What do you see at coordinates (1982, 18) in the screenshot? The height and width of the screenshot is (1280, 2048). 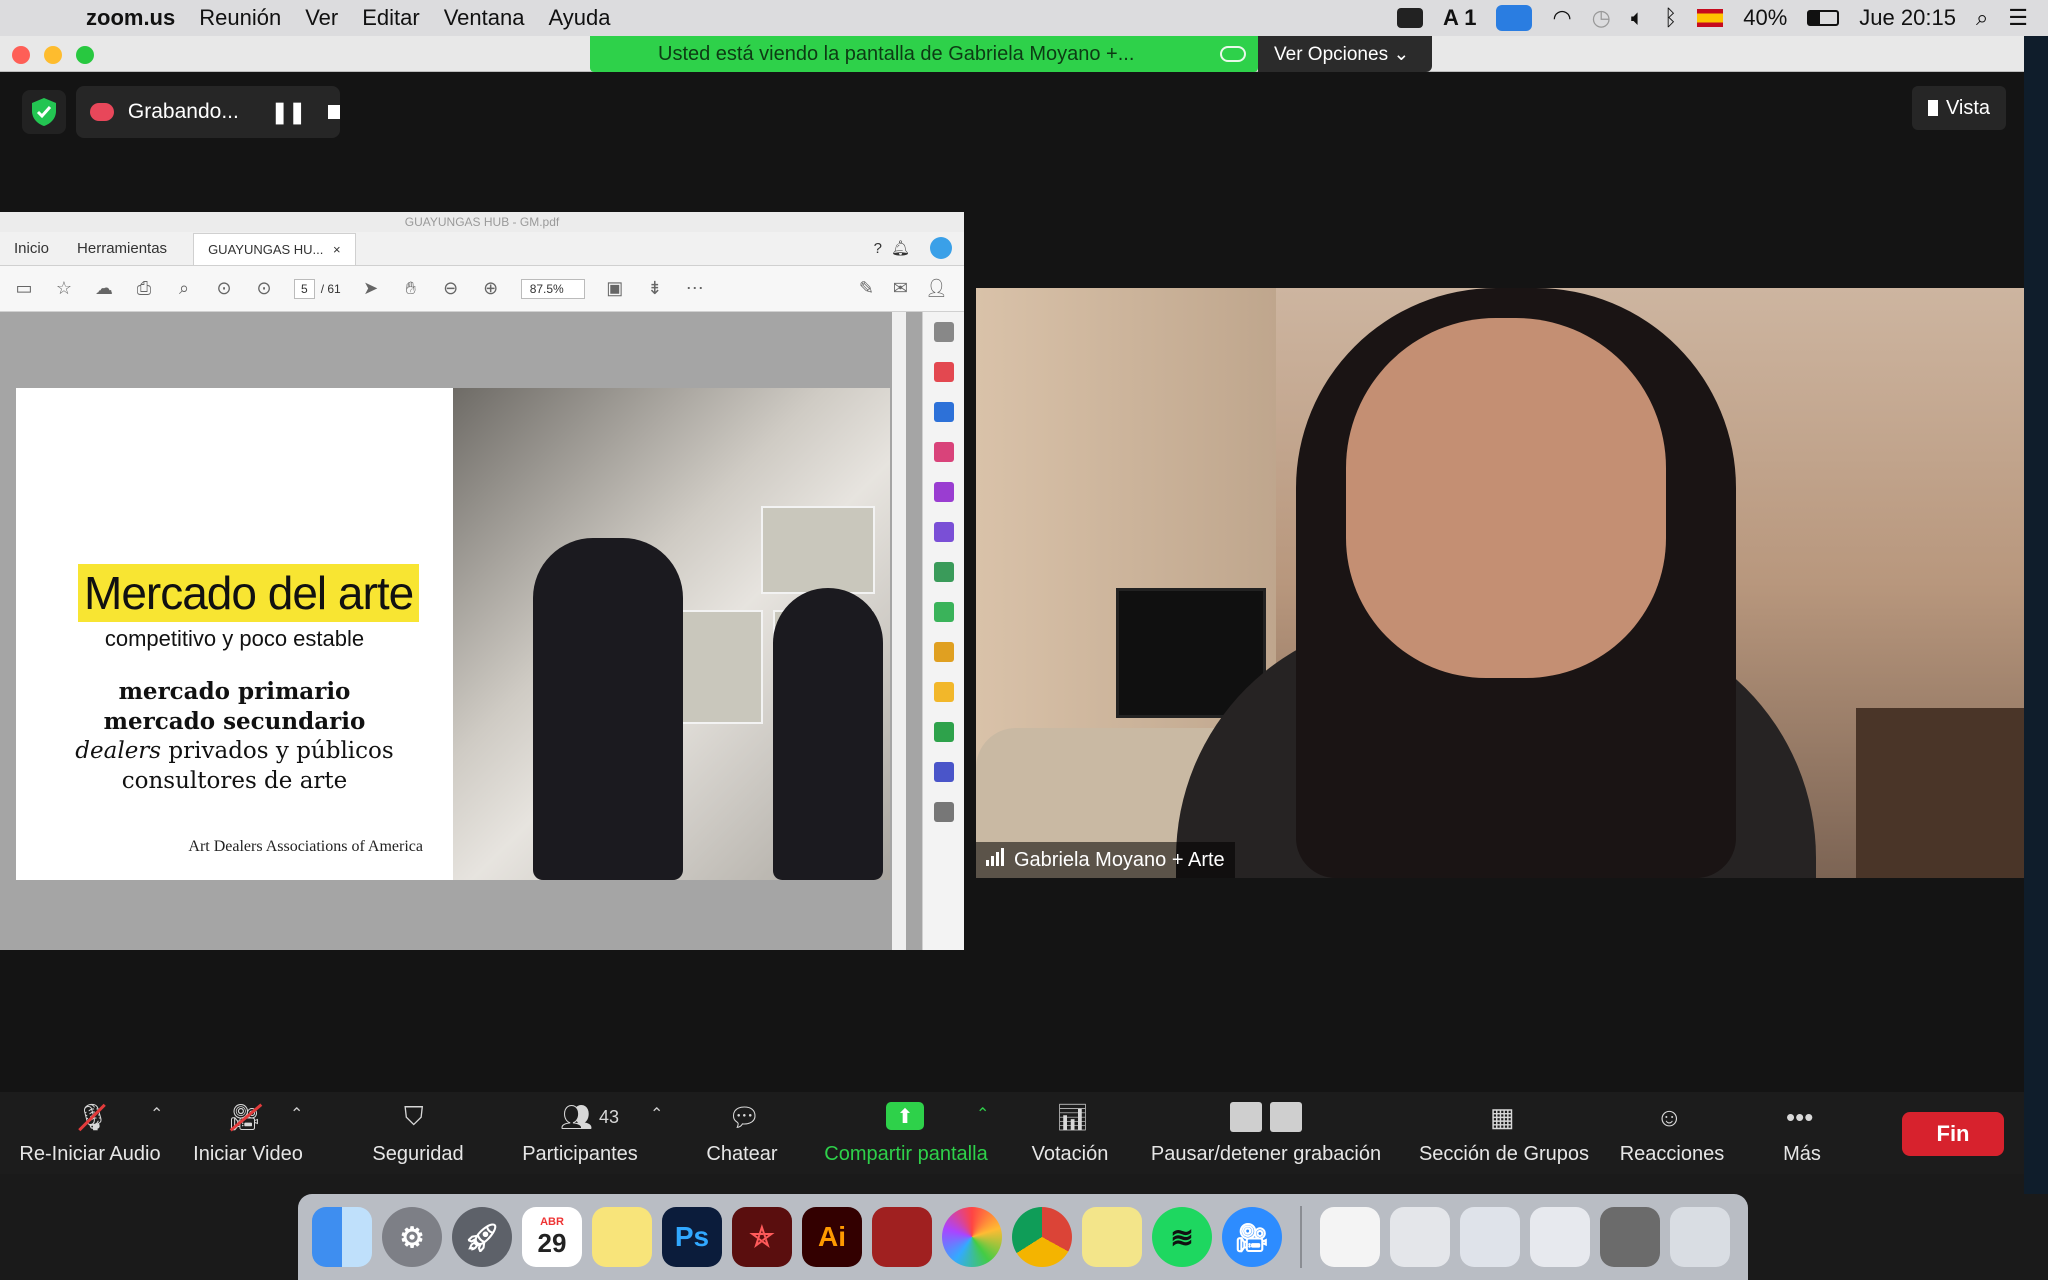 I see `spotlight-search-icon: ⌕` at bounding box center [1982, 18].